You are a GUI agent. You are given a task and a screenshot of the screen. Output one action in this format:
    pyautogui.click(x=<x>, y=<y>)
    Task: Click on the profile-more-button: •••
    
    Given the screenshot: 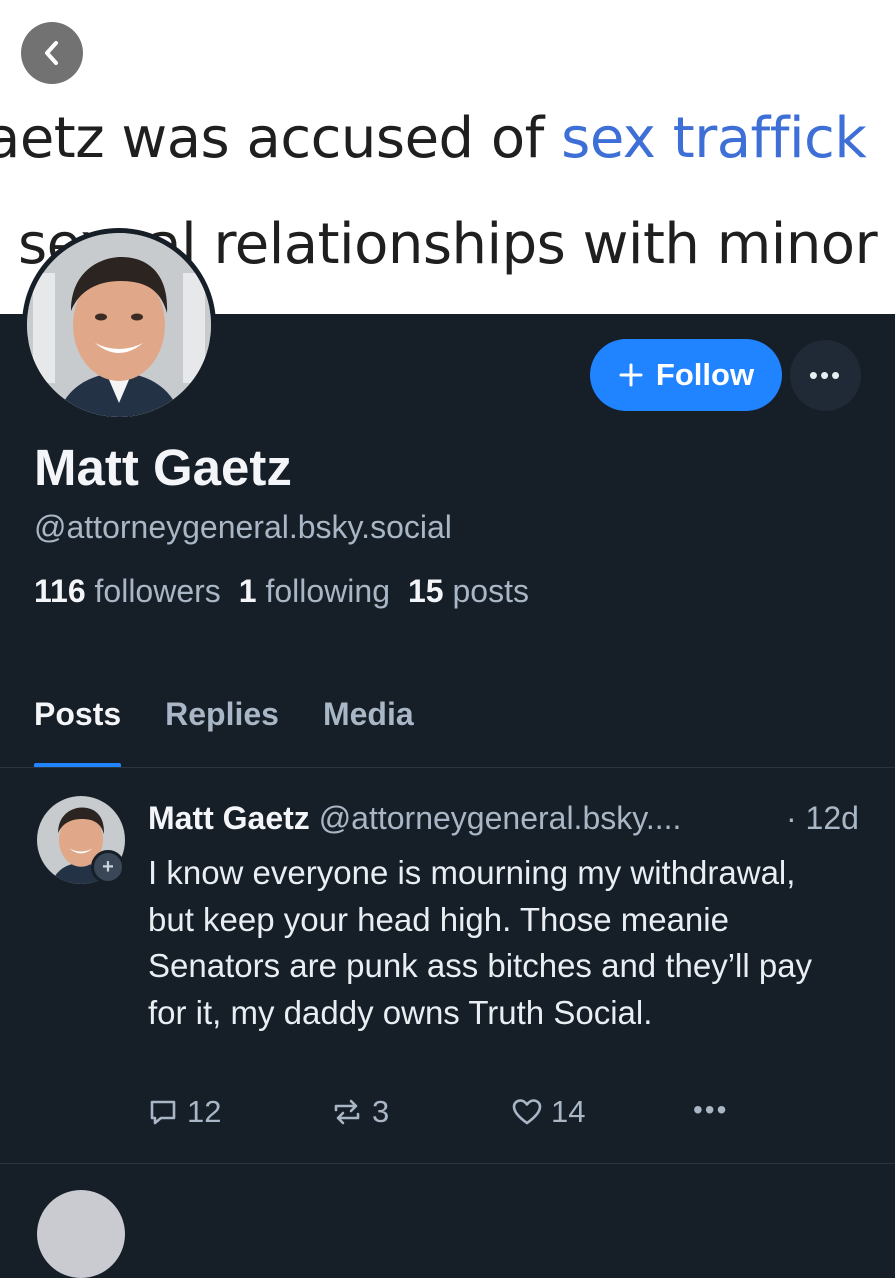 What is the action you would take?
    pyautogui.click(x=825, y=375)
    